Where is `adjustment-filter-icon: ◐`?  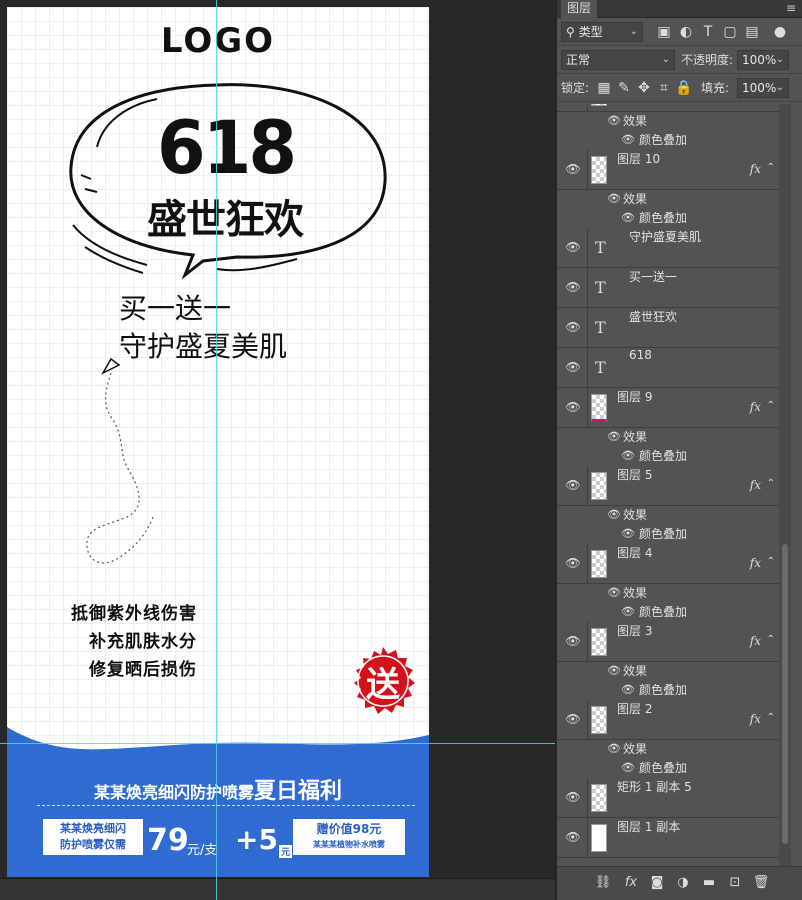
adjustment-filter-icon: ◐ is located at coordinates (686, 32).